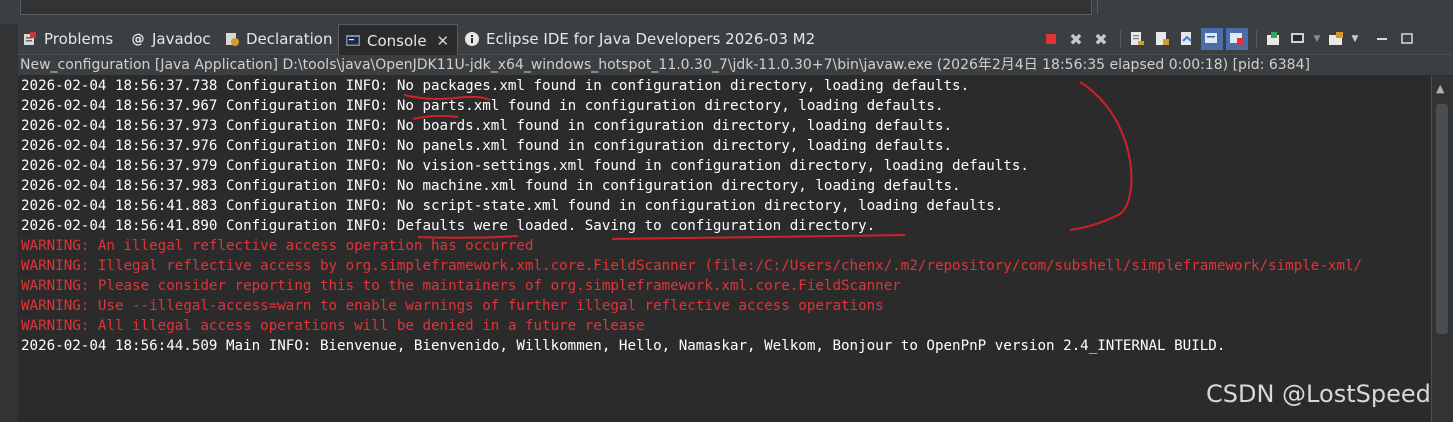  I want to click on declaration-icon, so click(232, 39).